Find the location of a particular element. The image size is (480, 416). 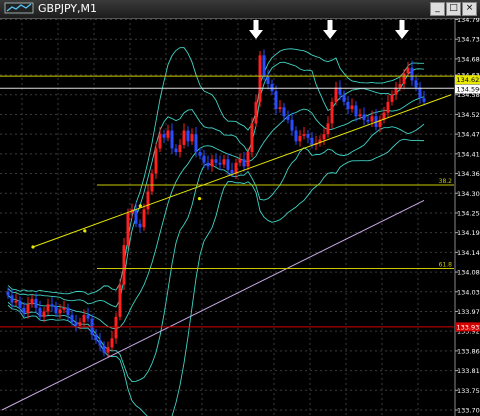

tick-label: 134.735 is located at coordinates (468, 40).